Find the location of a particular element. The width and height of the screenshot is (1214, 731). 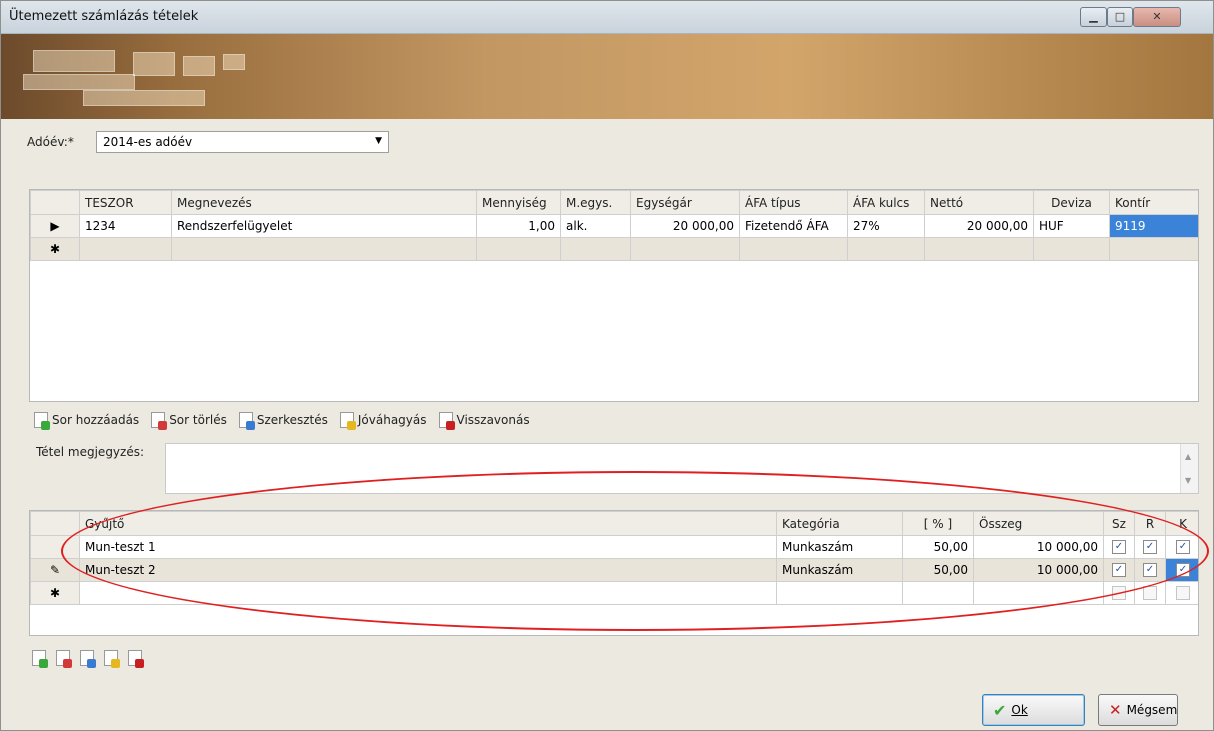

col-unit-price: Egységár is located at coordinates (685, 202).